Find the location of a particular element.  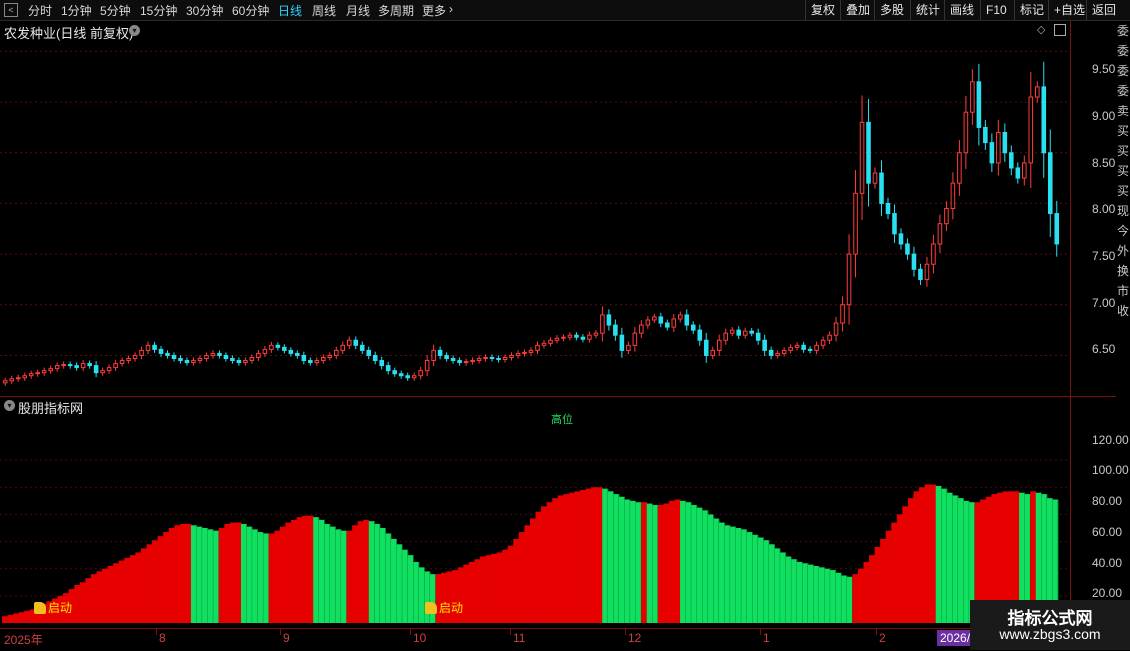

date-label: 1 is located at coordinates (766, 638).